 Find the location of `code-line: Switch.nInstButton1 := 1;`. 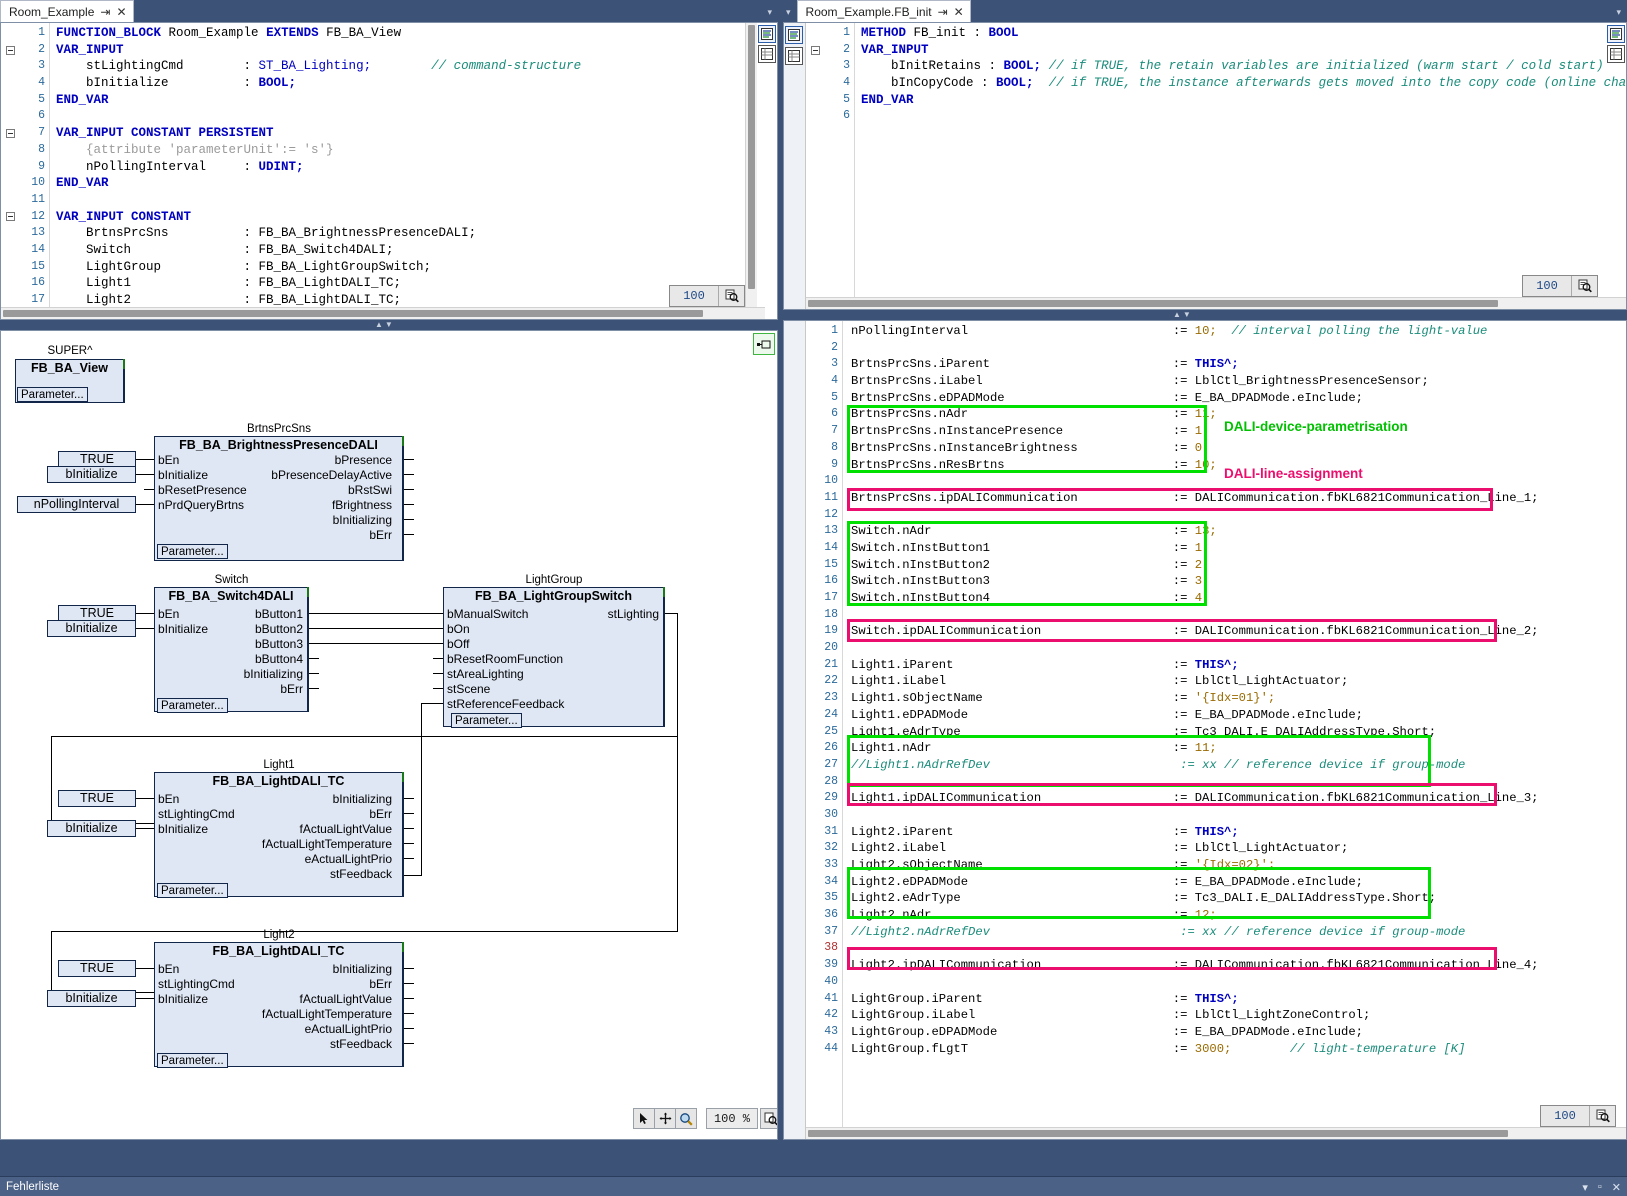

code-line: Switch.nInstButton1 := 1; is located at coordinates (1238, 548).